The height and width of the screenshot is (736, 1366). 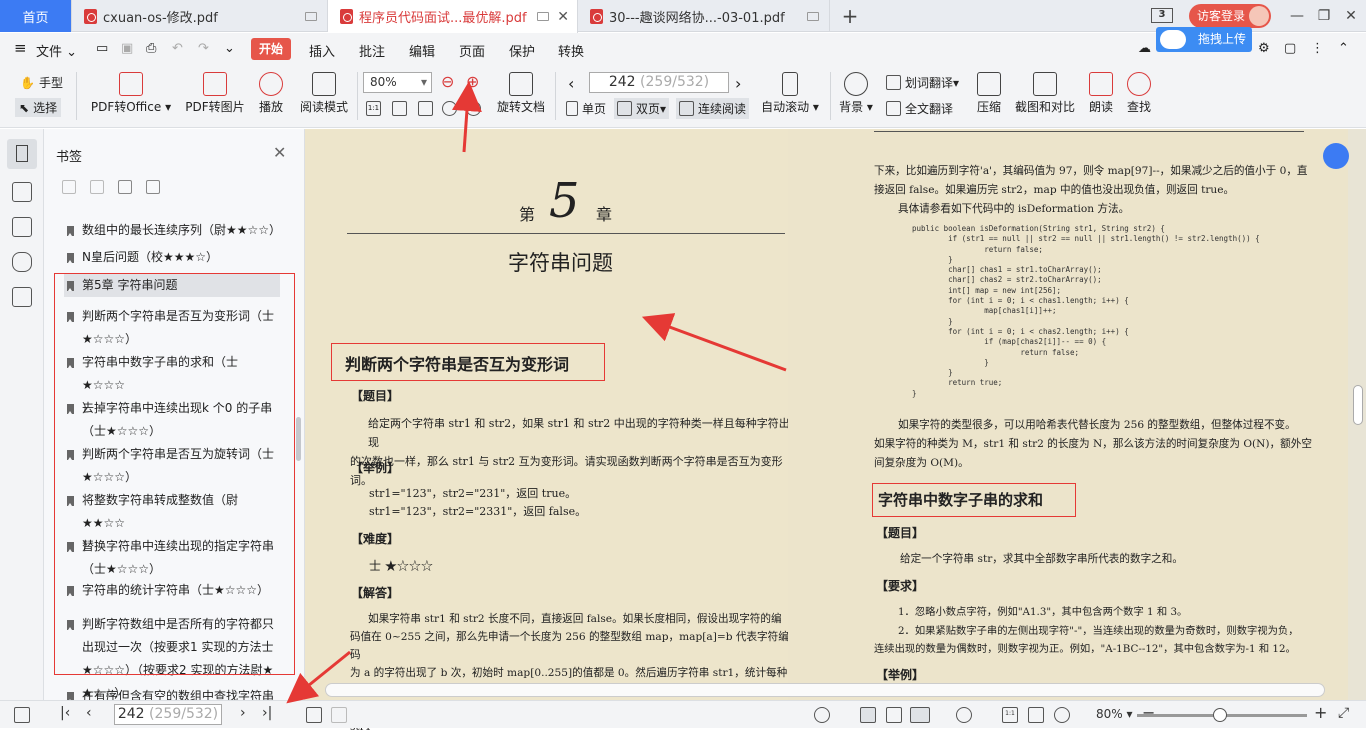 What do you see at coordinates (22, 297) in the screenshot?
I see `signature-icon` at bounding box center [22, 297].